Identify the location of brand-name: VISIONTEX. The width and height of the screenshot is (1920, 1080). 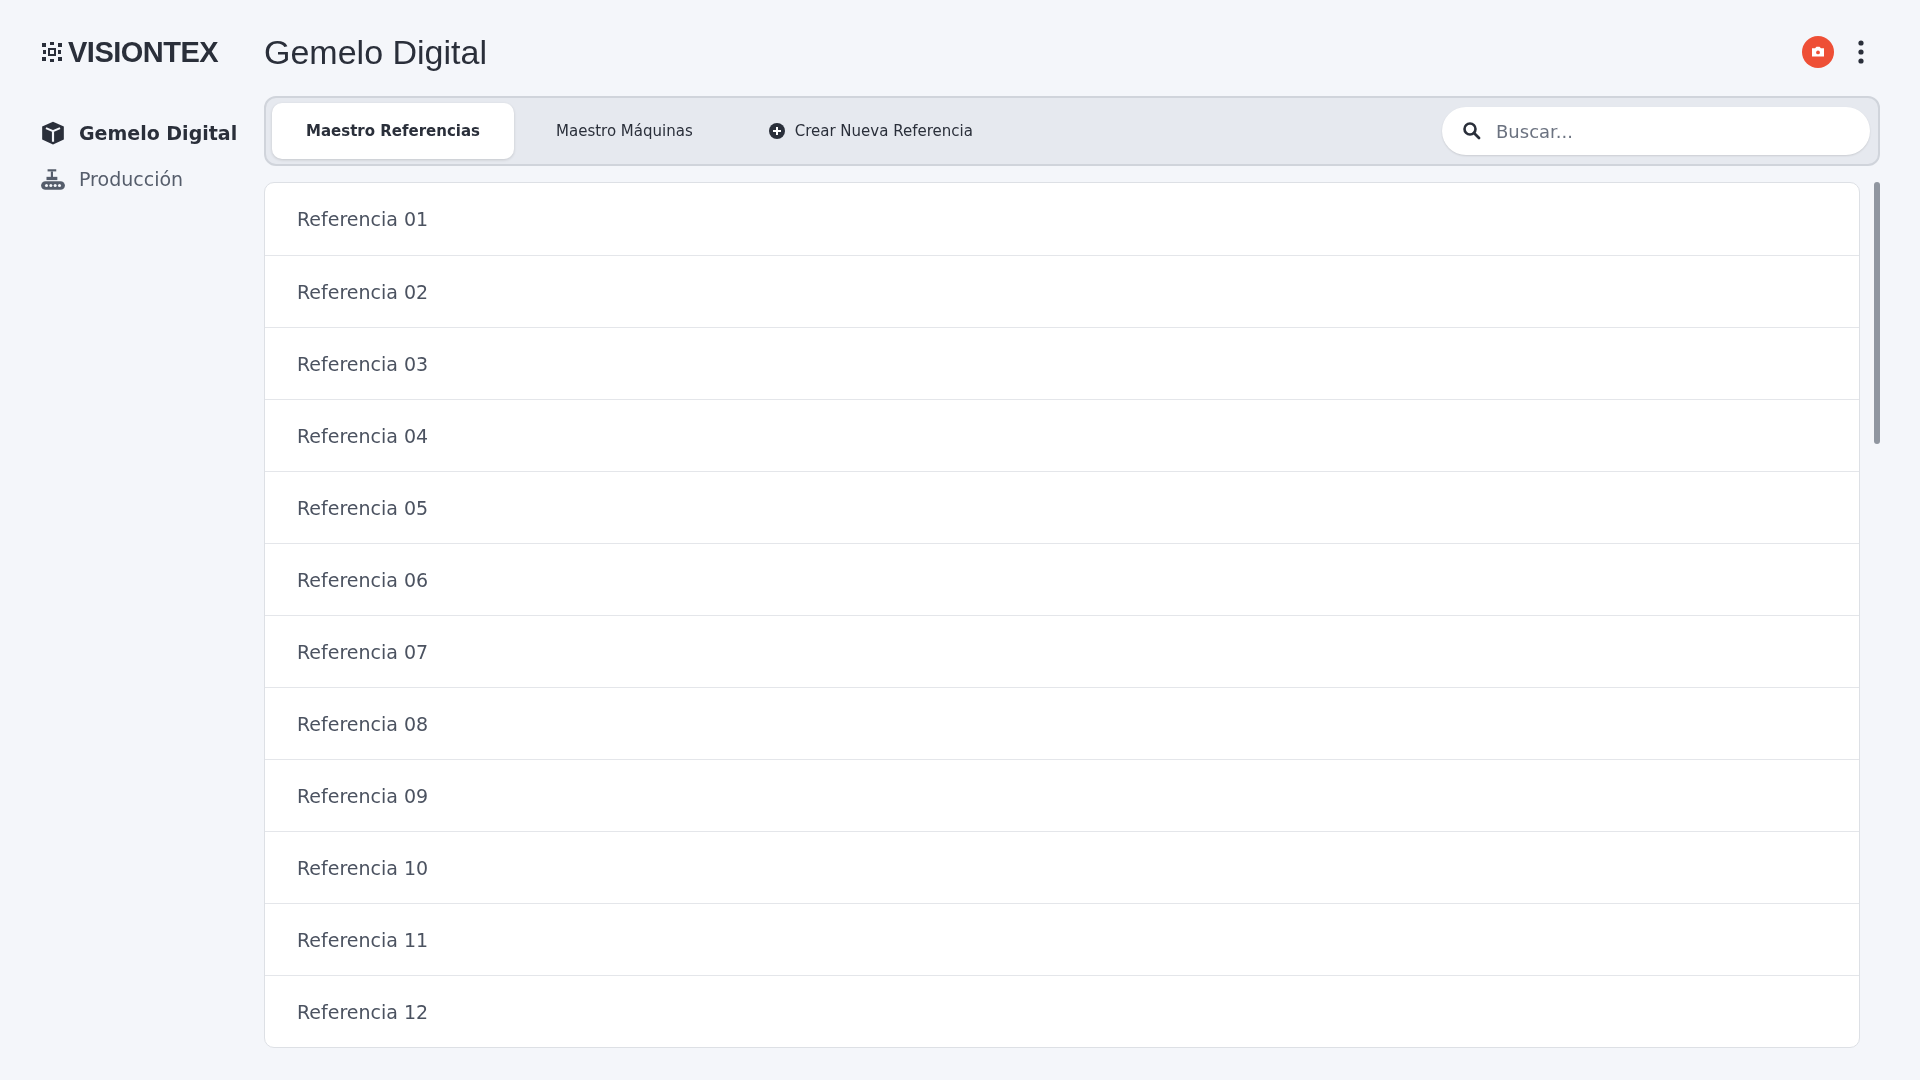
(143, 52).